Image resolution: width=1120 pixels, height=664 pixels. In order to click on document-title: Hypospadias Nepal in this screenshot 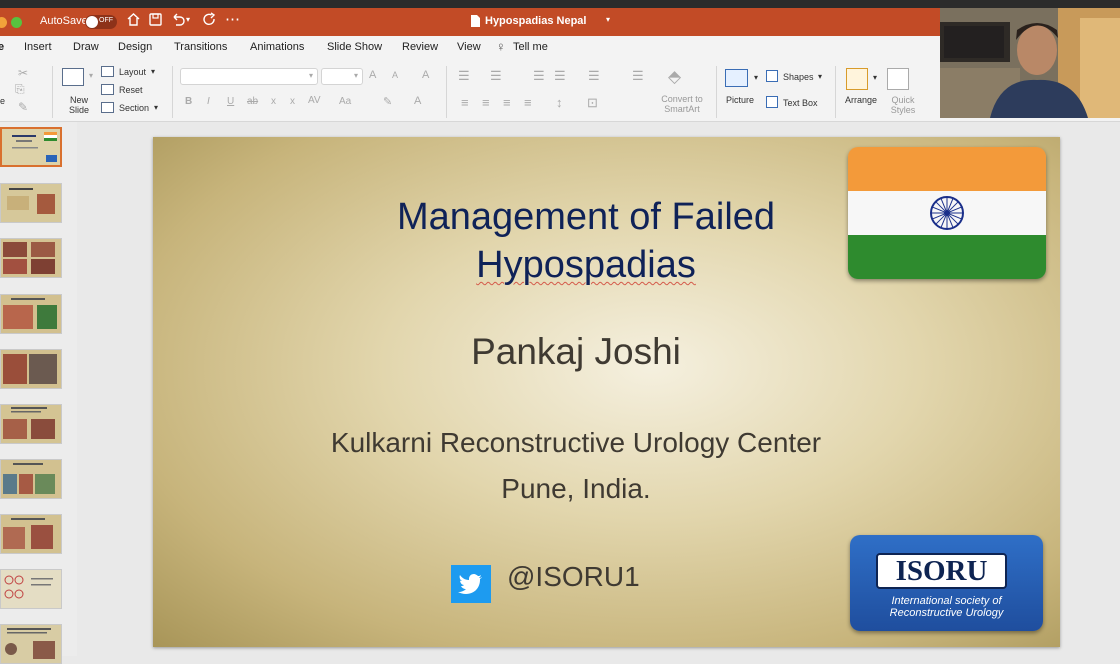, I will do `click(535, 21)`.